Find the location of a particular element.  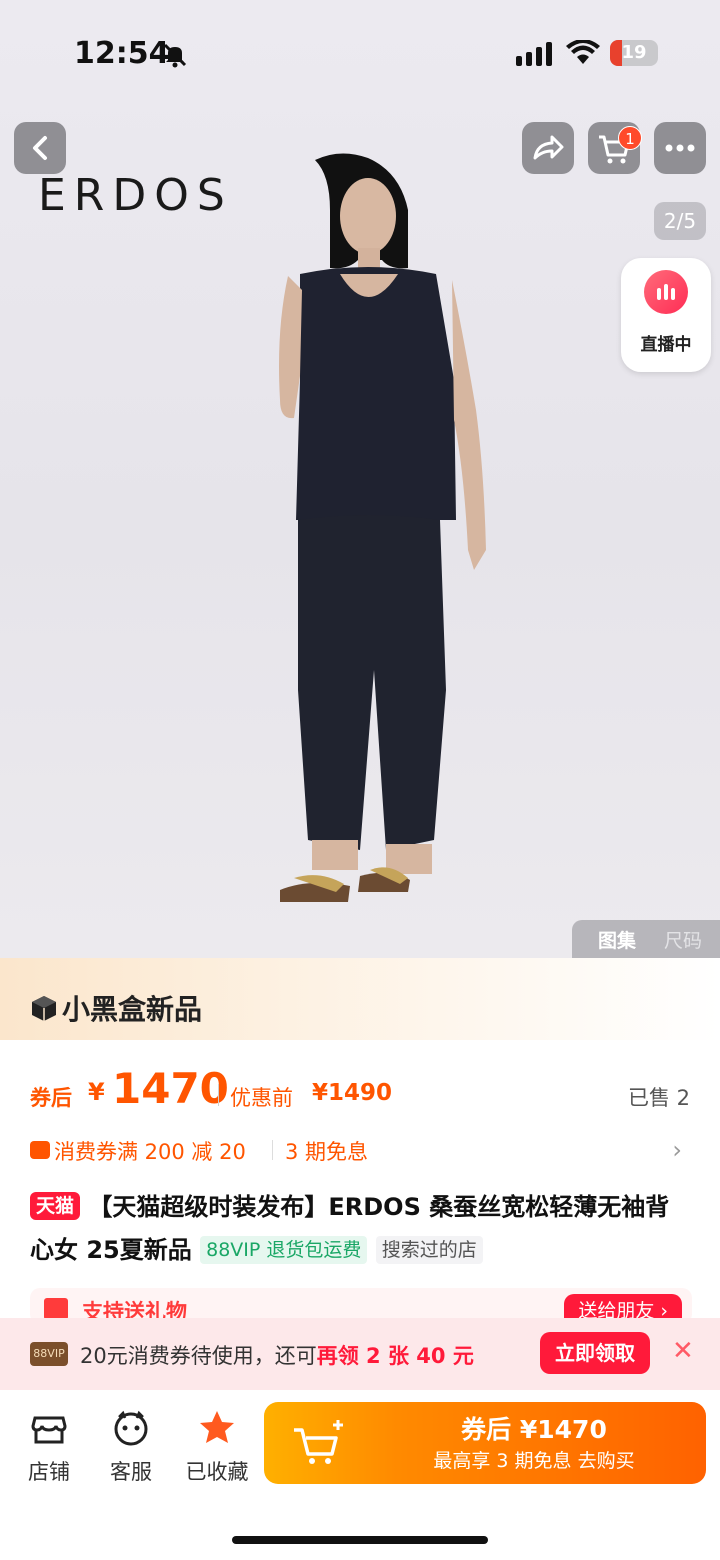

coupon-row: 消费券满 200 减 20 3 期免息 › is located at coordinates (360, 1151).